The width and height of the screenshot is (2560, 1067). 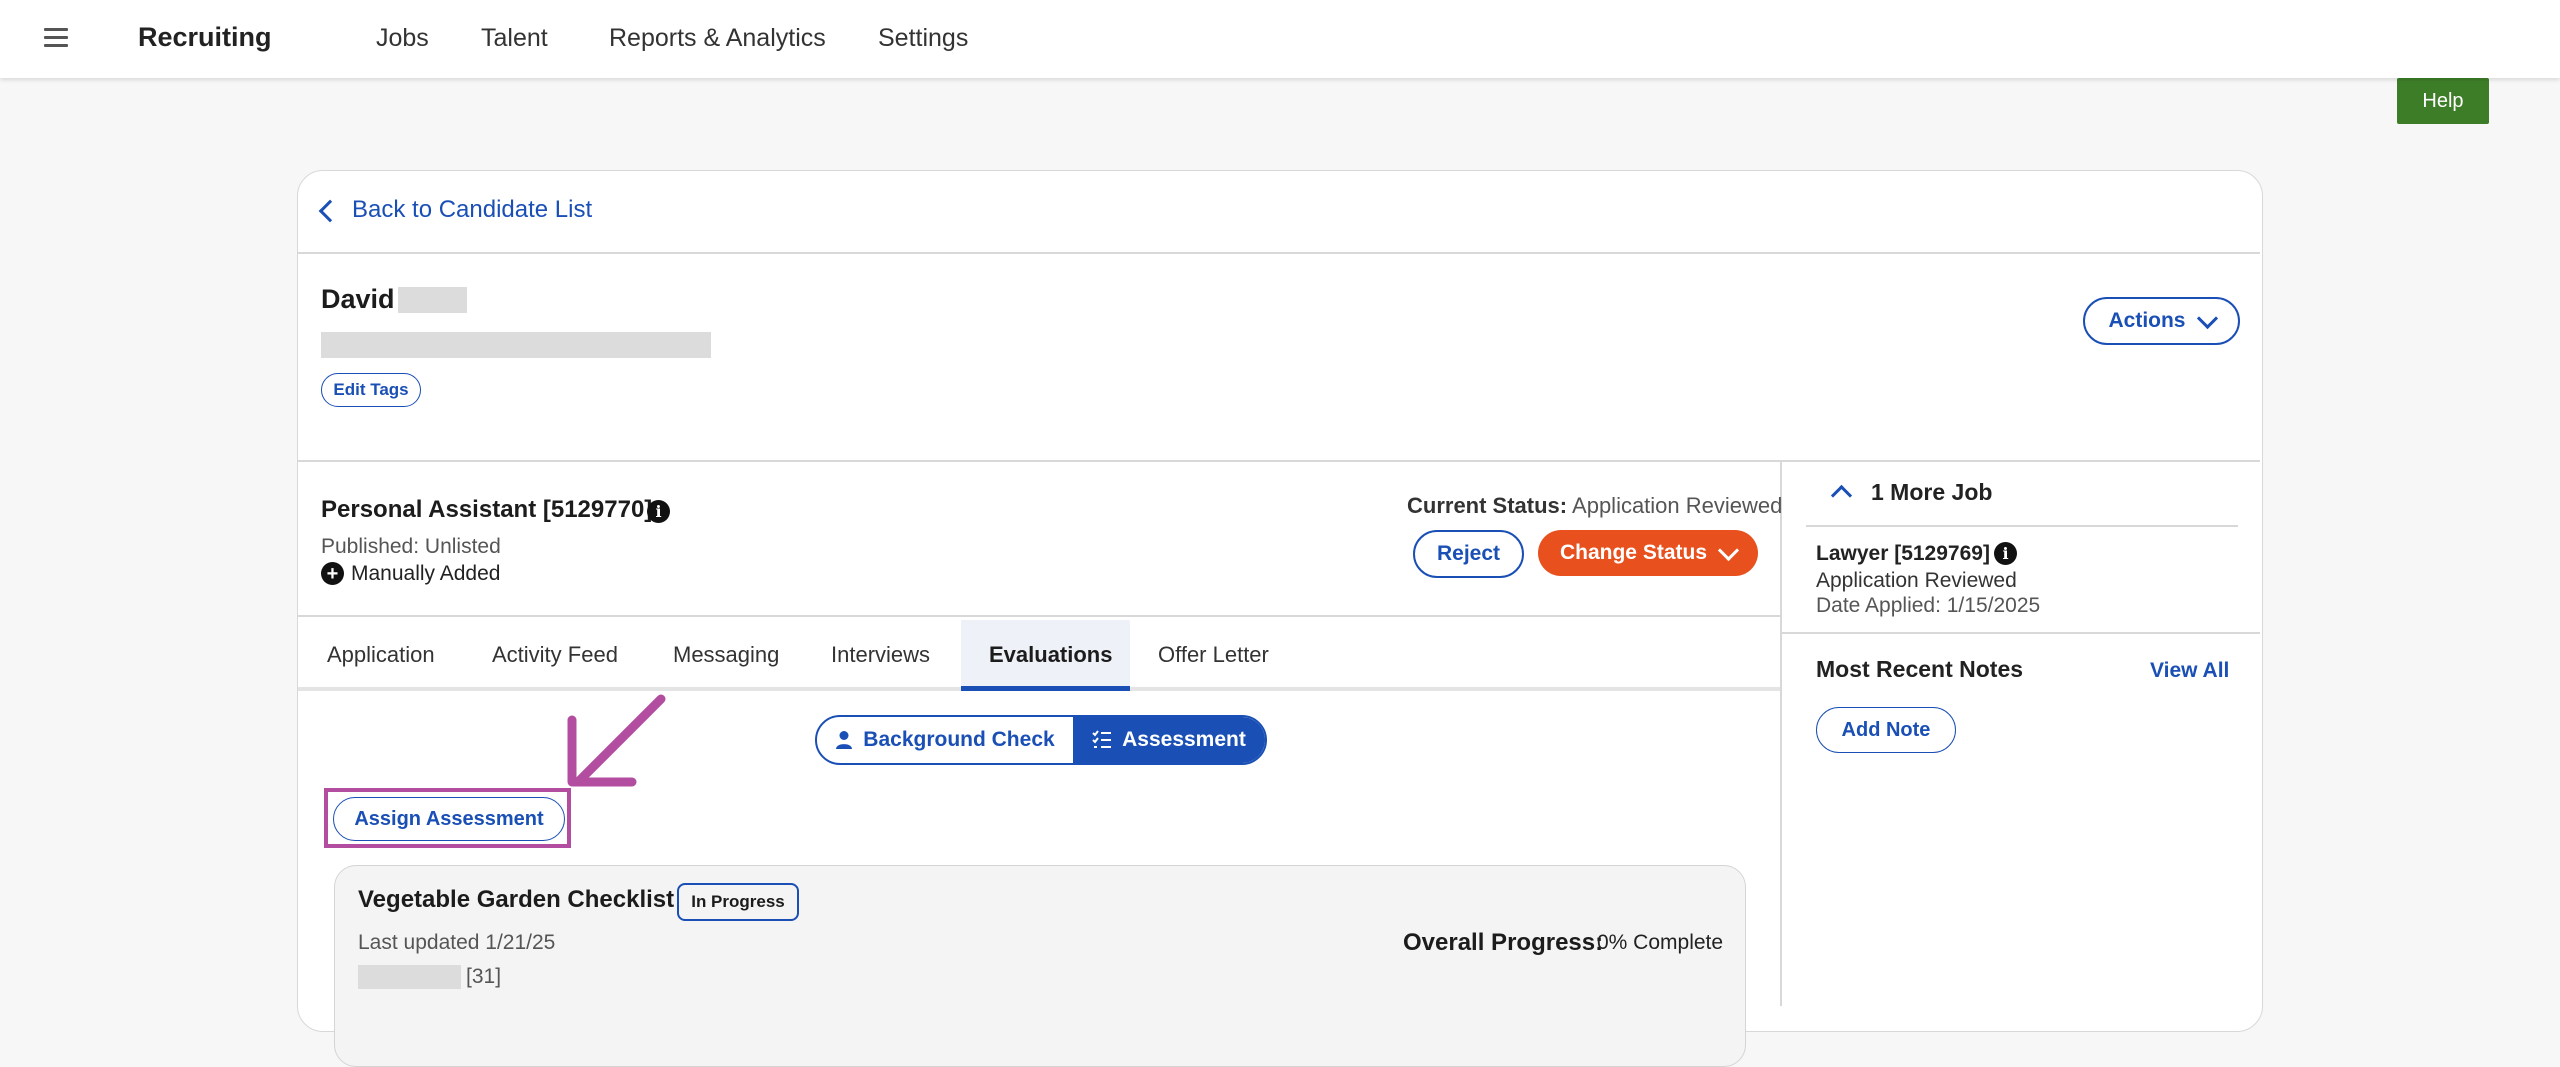 I want to click on overall-progress-value: 0% Complete, so click(x=1660, y=942).